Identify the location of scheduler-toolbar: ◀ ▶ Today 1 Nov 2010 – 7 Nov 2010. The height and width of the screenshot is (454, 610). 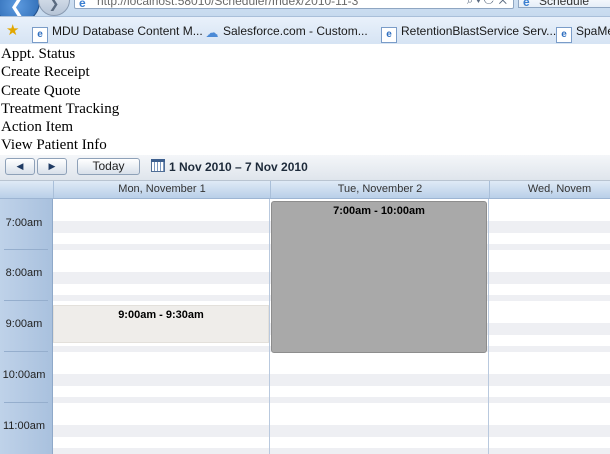
(305, 168).